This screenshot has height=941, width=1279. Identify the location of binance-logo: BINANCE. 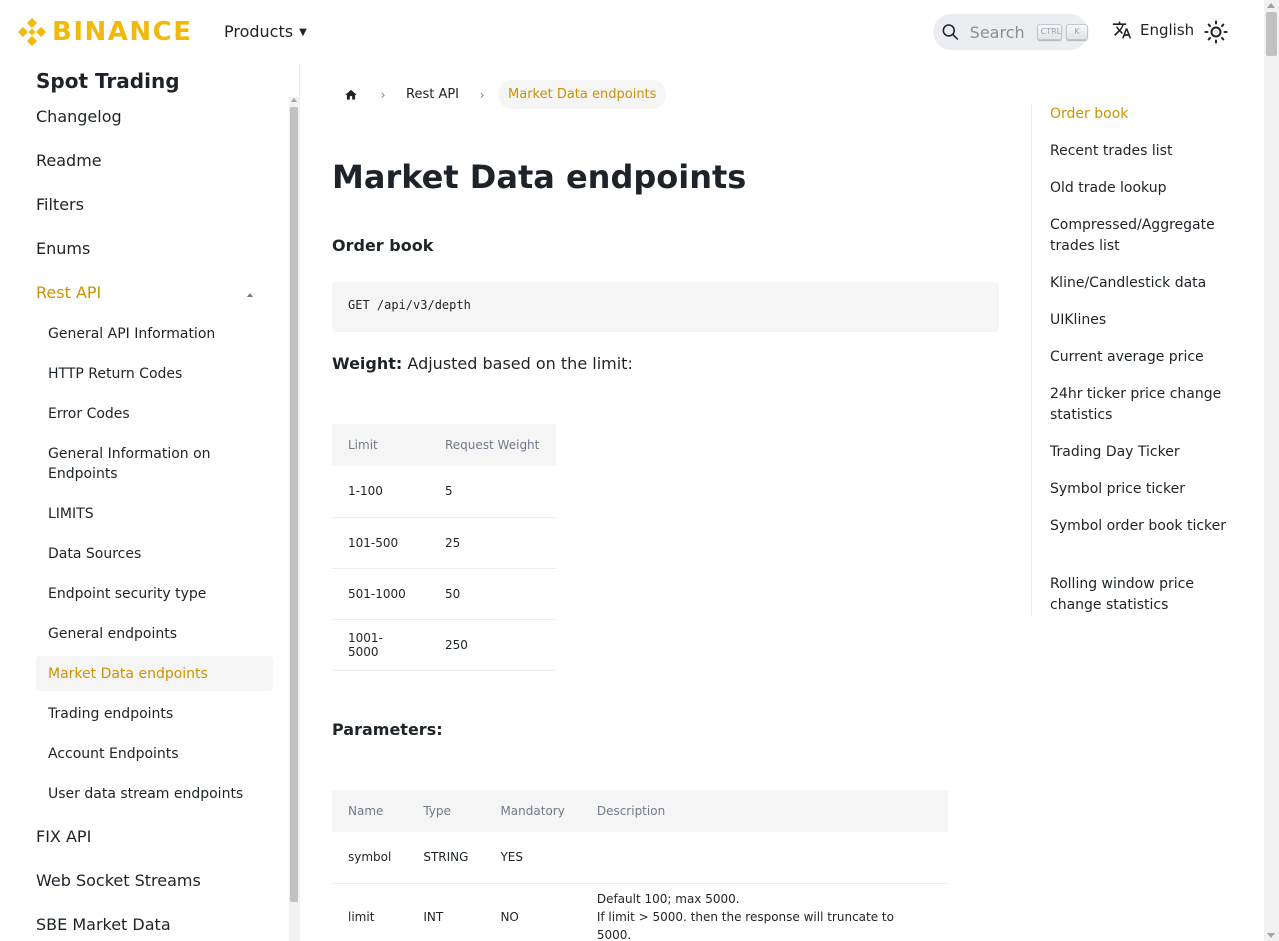
(104, 32).